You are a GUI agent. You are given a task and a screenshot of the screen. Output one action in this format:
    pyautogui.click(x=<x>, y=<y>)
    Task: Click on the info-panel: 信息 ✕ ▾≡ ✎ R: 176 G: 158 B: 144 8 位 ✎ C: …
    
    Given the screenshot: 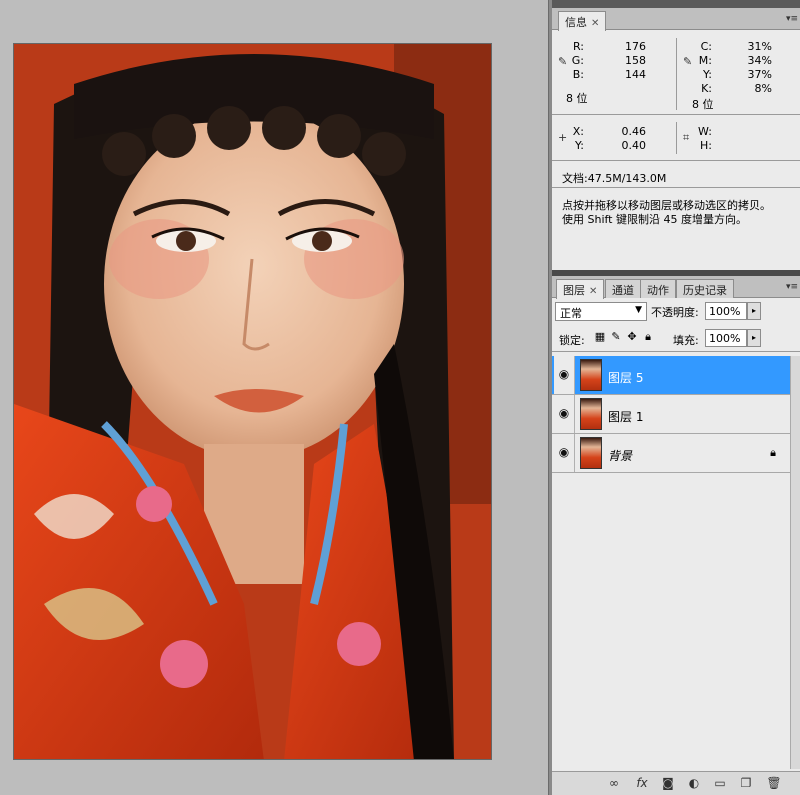 What is the action you would take?
    pyautogui.click(x=676, y=139)
    